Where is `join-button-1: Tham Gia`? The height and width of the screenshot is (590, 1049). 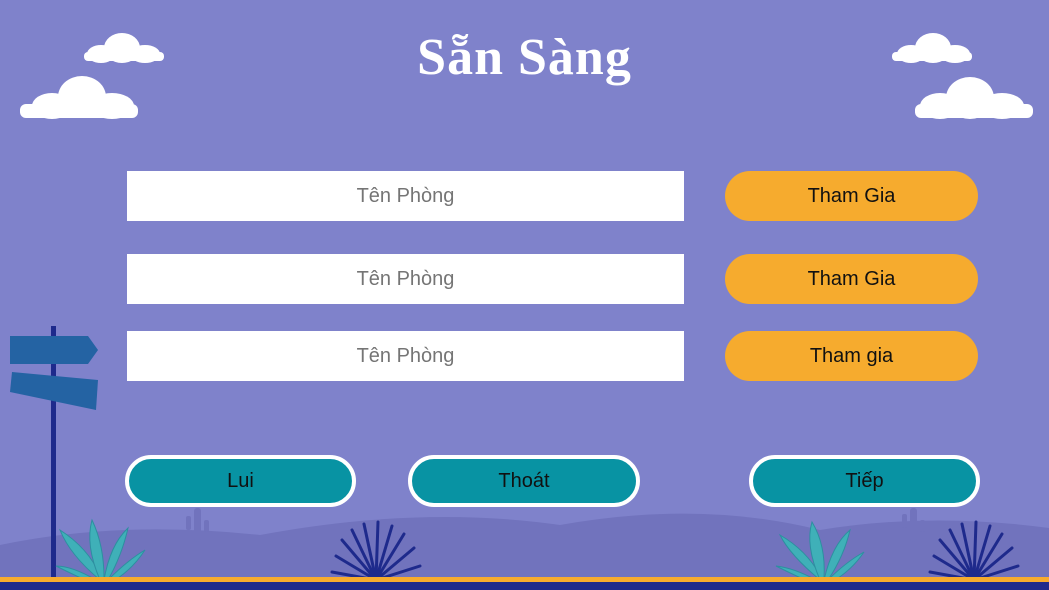
join-button-1: Tham Gia is located at coordinates (851, 196).